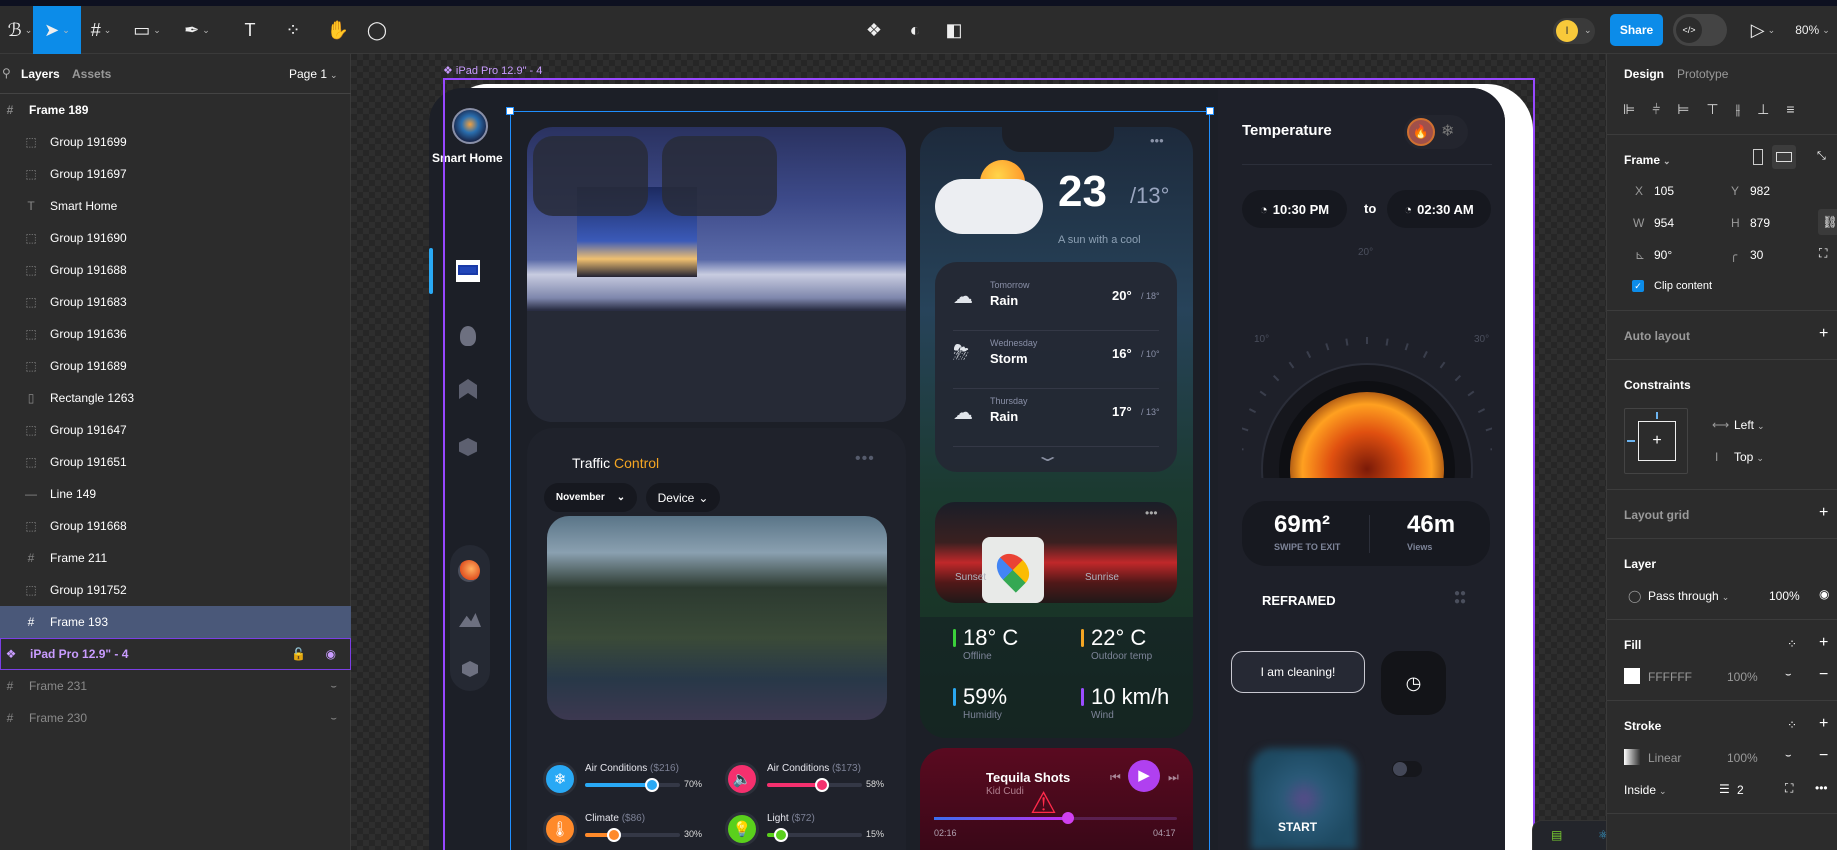  I want to click on rectangle-tool-button: ▭ ⌄, so click(147, 30).